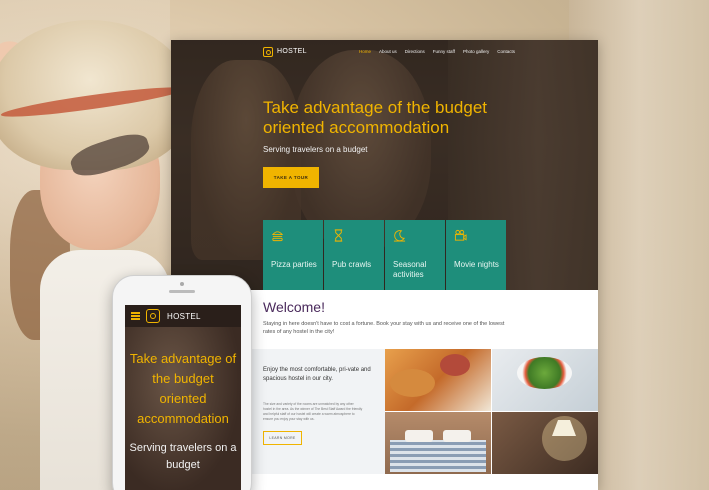 This screenshot has height=490, width=709. What do you see at coordinates (388, 51) in the screenshot?
I see `nav-item-about-us: About us` at bounding box center [388, 51].